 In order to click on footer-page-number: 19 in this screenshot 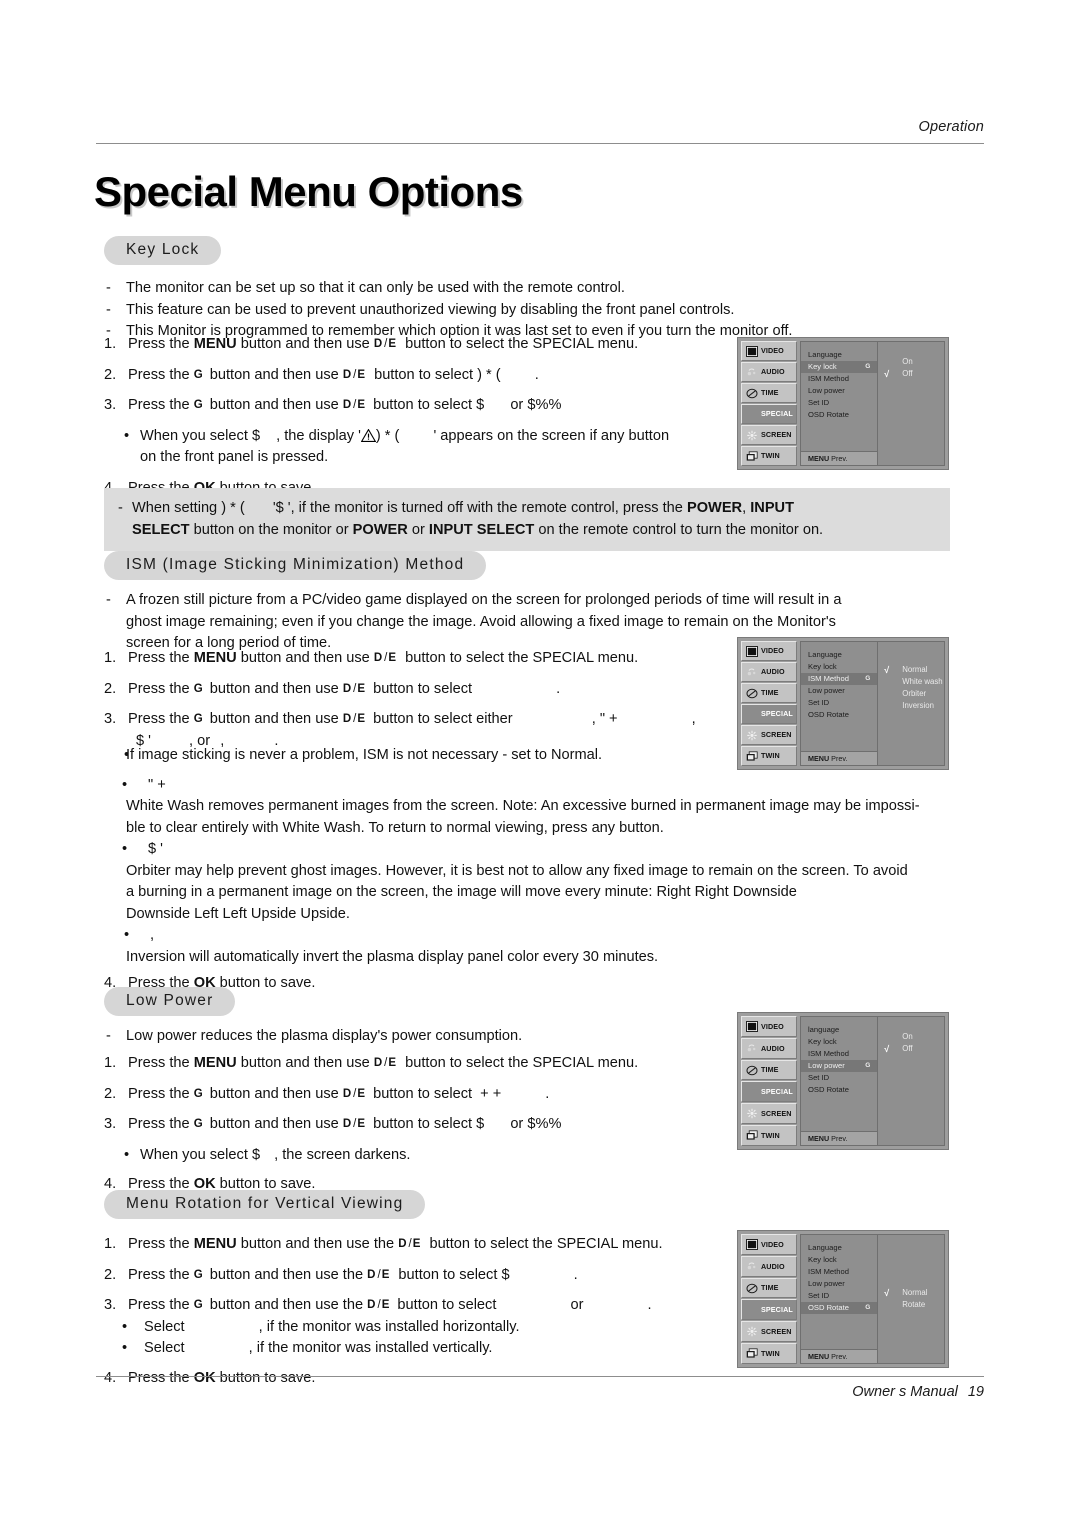, I will do `click(975, 1392)`.